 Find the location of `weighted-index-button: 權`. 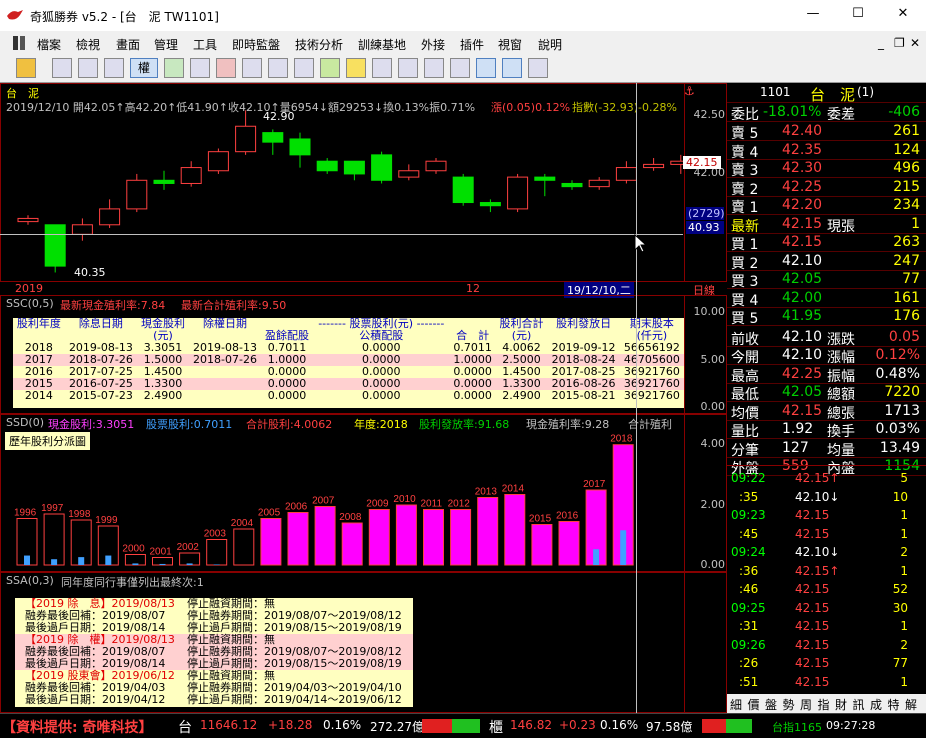

weighted-index-button: 權 is located at coordinates (144, 68).